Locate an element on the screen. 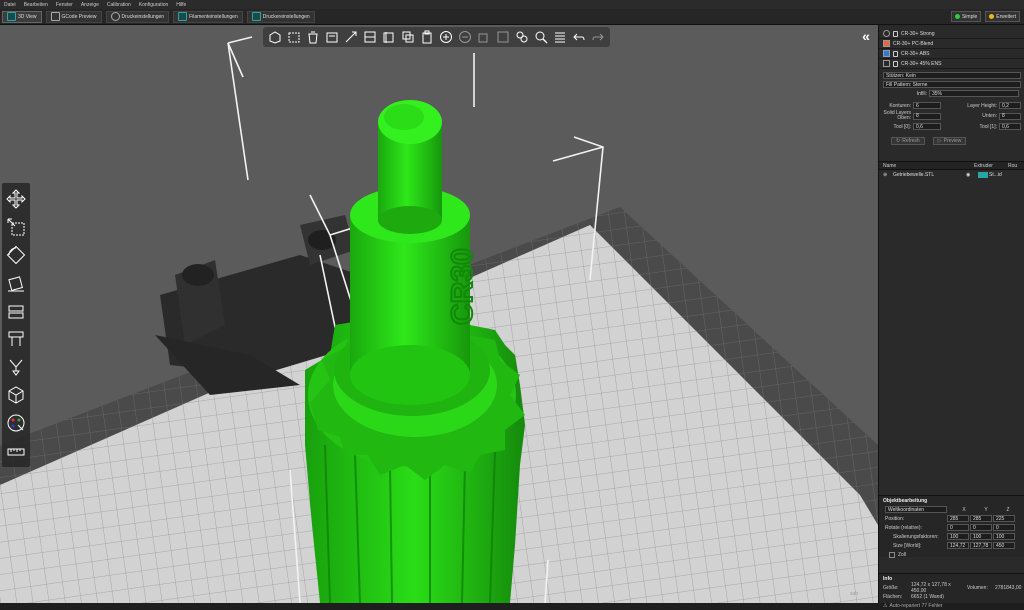 The width and height of the screenshot is (1024, 610). tab-3d-view: 3D View is located at coordinates (22, 16).